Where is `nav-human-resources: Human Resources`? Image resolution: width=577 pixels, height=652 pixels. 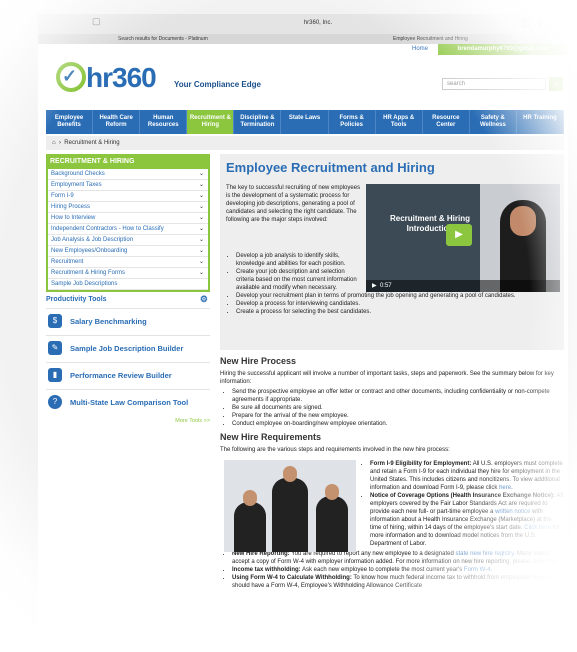 nav-human-resources: Human Resources is located at coordinates (164, 122).